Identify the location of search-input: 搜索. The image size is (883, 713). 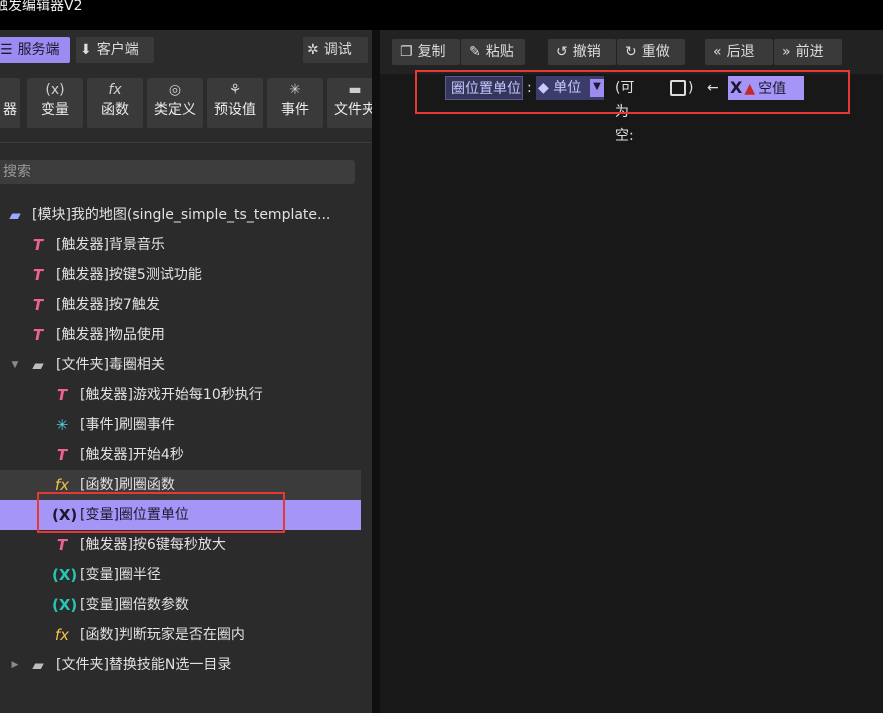
(177, 172).